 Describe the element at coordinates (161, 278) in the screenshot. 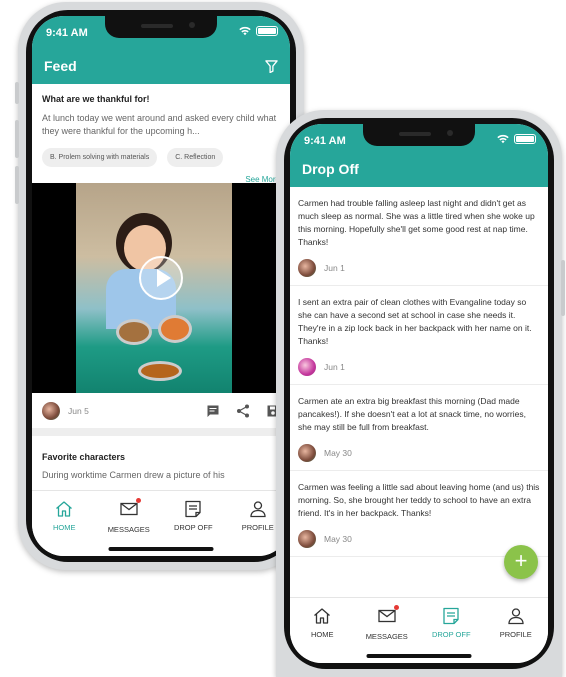

I see `play-icon` at that location.